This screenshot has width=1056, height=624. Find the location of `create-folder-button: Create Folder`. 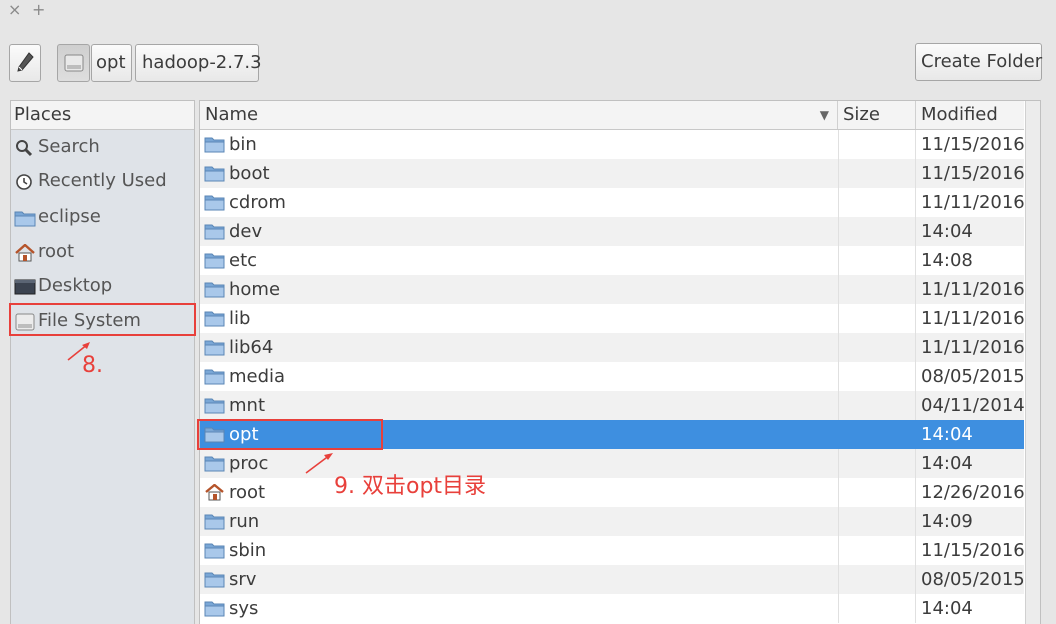

create-folder-button: Create Folder is located at coordinates (978, 62).